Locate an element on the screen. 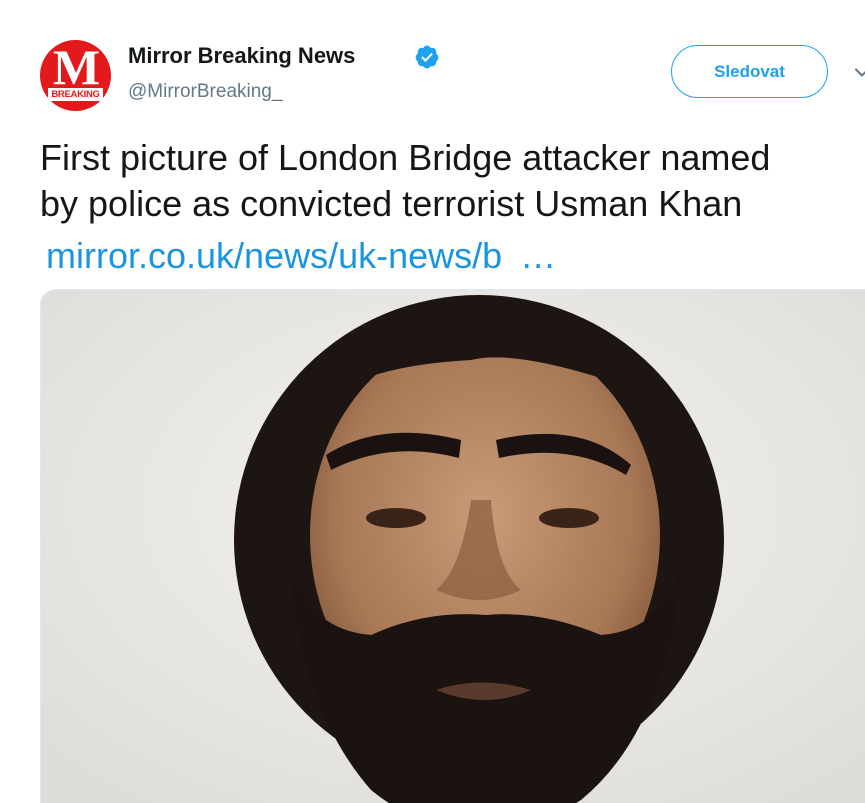  avatar: M BREAKING is located at coordinates (75, 75).